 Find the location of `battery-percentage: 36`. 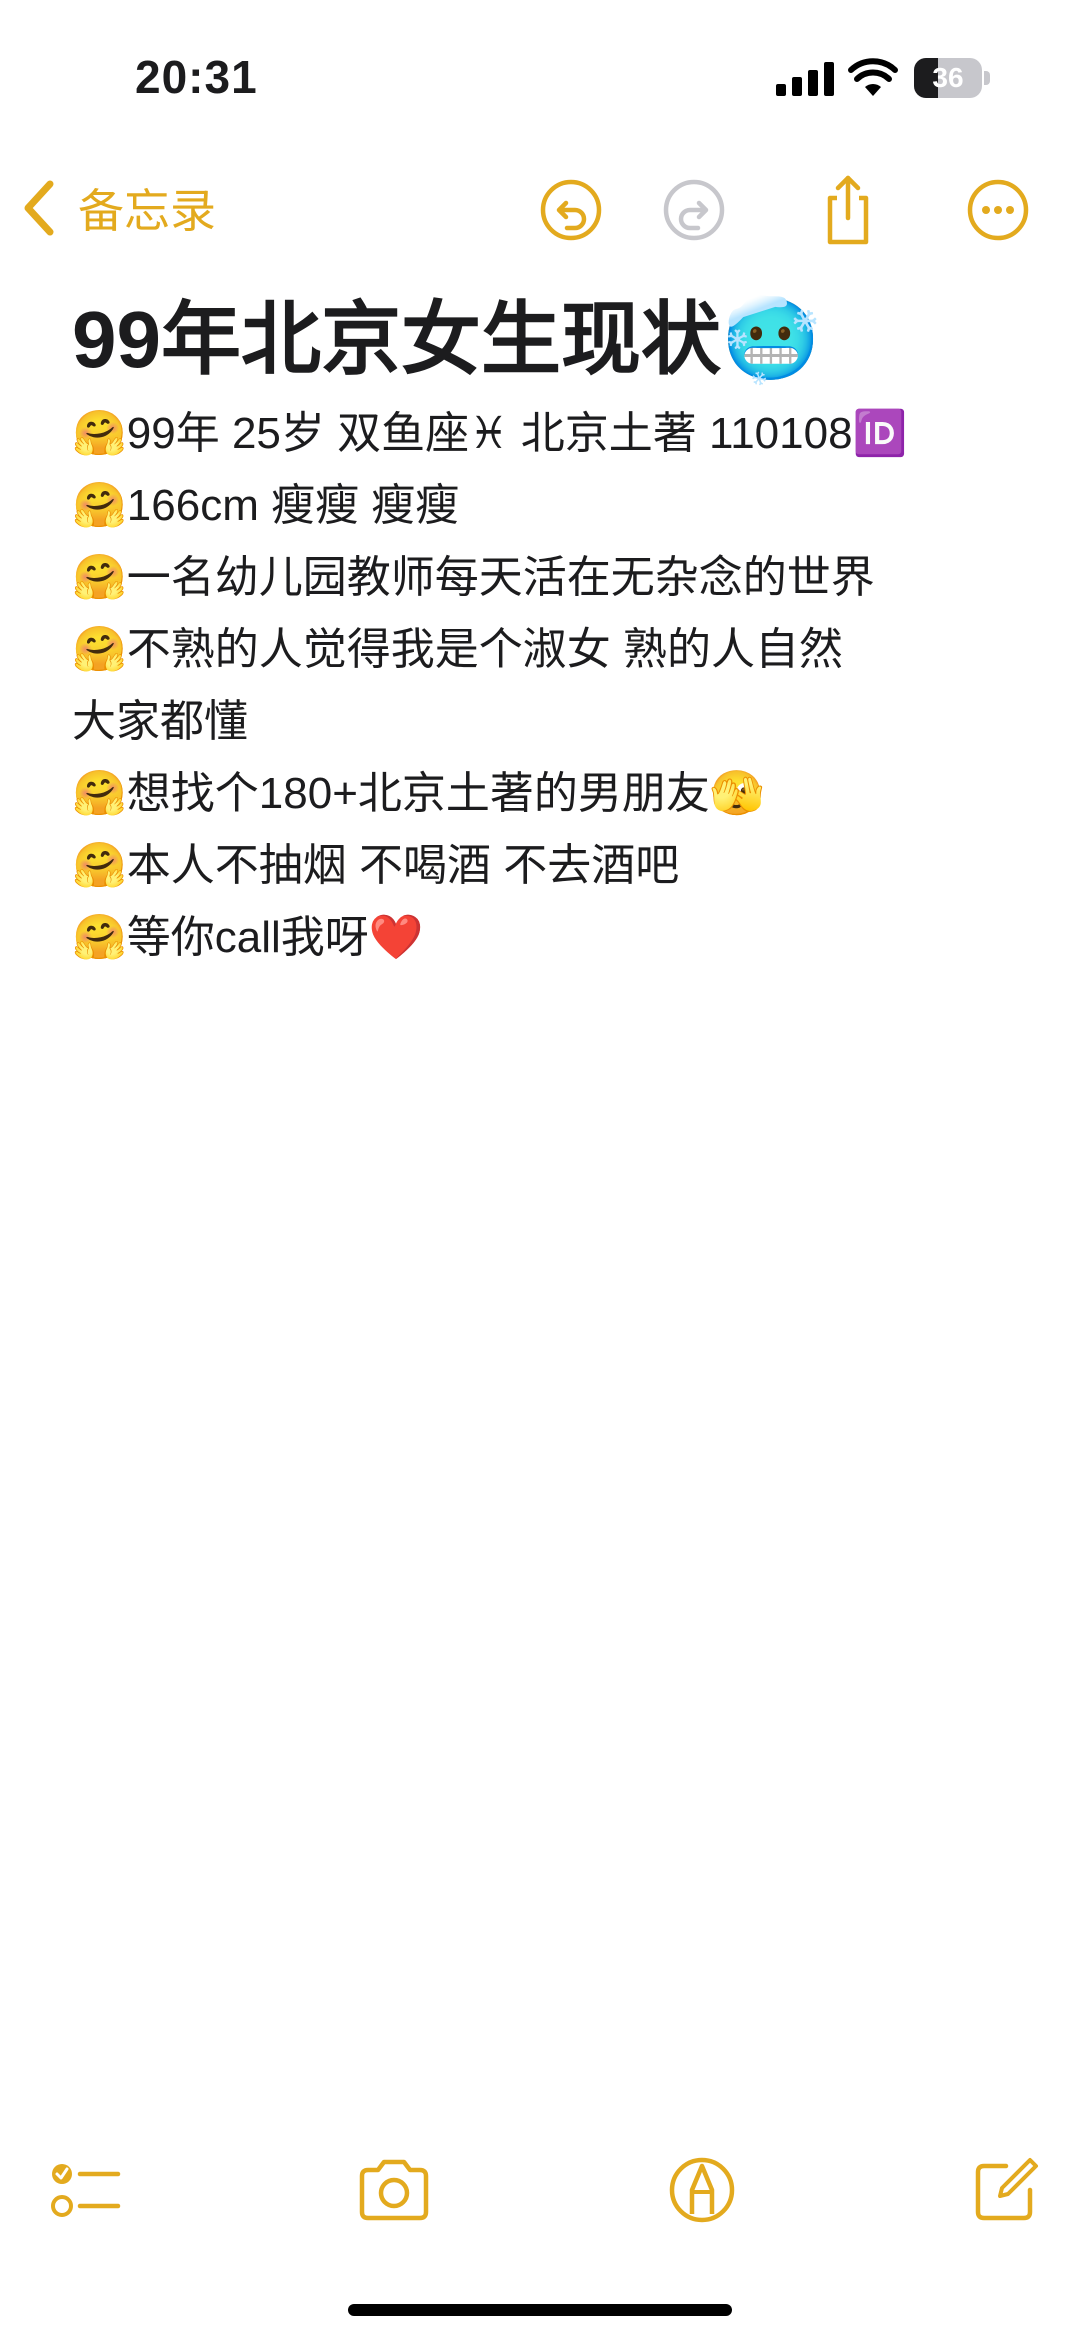

battery-percentage: 36 is located at coordinates (948, 77).